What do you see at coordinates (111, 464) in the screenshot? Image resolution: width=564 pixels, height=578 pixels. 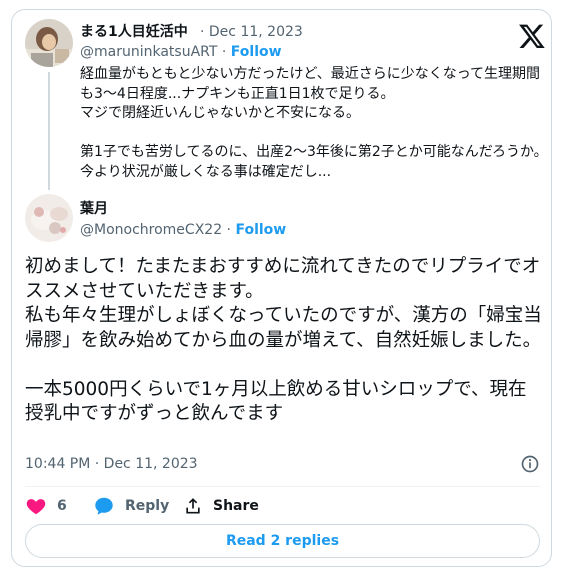 I see `post-timestamp: 10:44 PM · Dec 11, 2023` at bounding box center [111, 464].